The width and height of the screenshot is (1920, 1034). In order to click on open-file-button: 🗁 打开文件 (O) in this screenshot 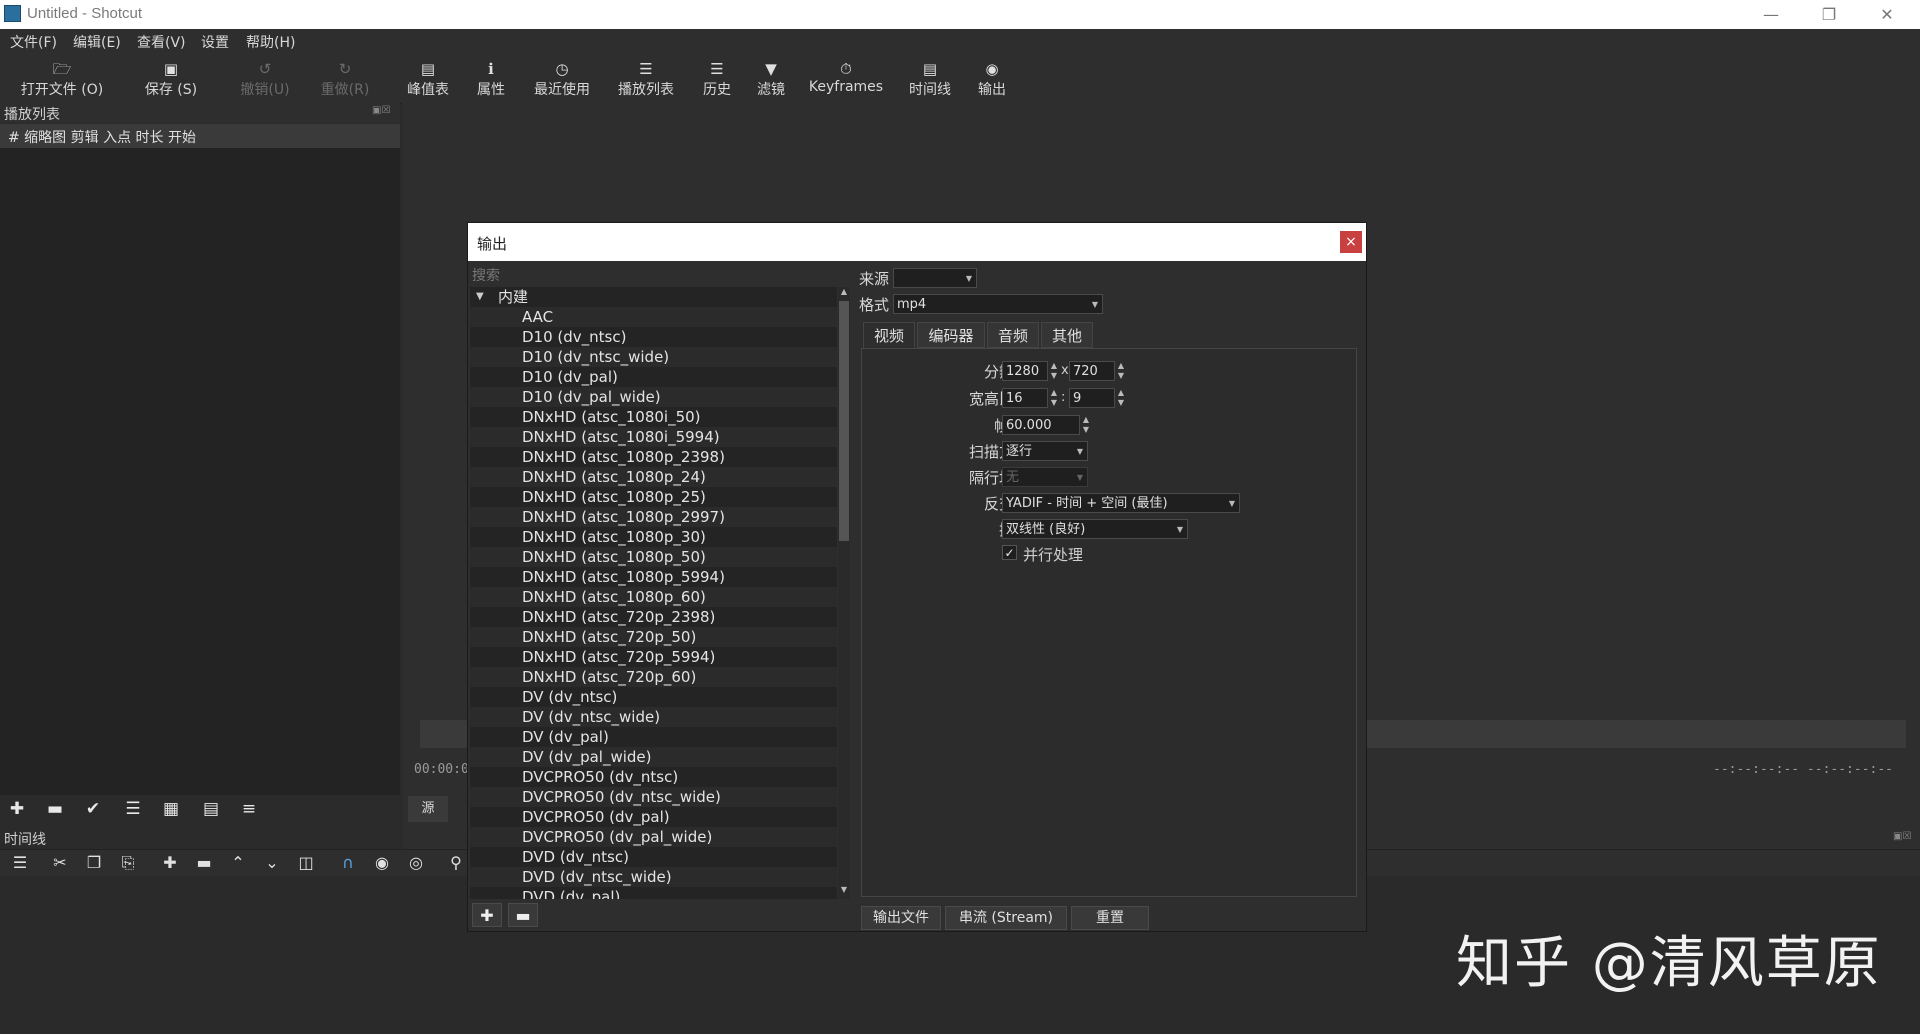, I will do `click(62, 80)`.